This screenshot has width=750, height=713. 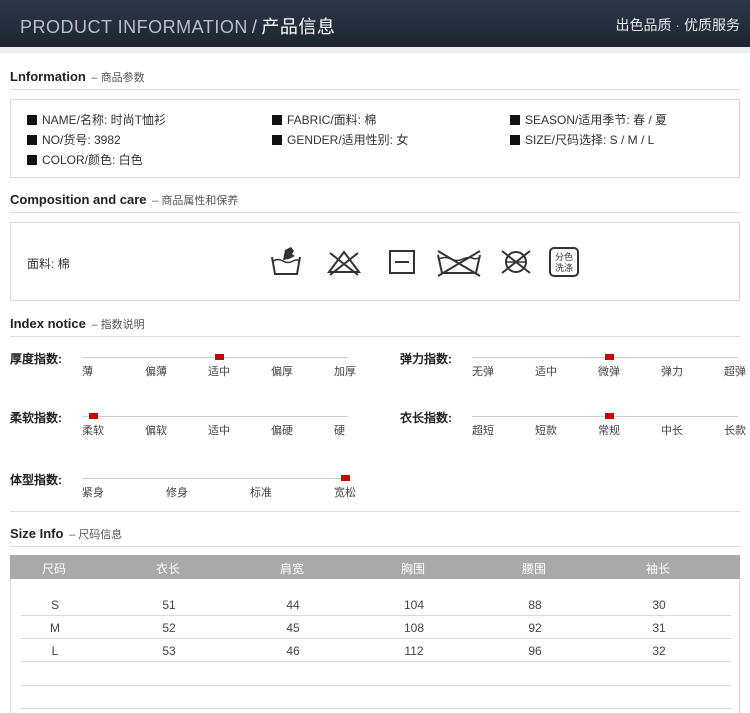 What do you see at coordinates (93, 431) in the screenshot?
I see `index-option: 柔软` at bounding box center [93, 431].